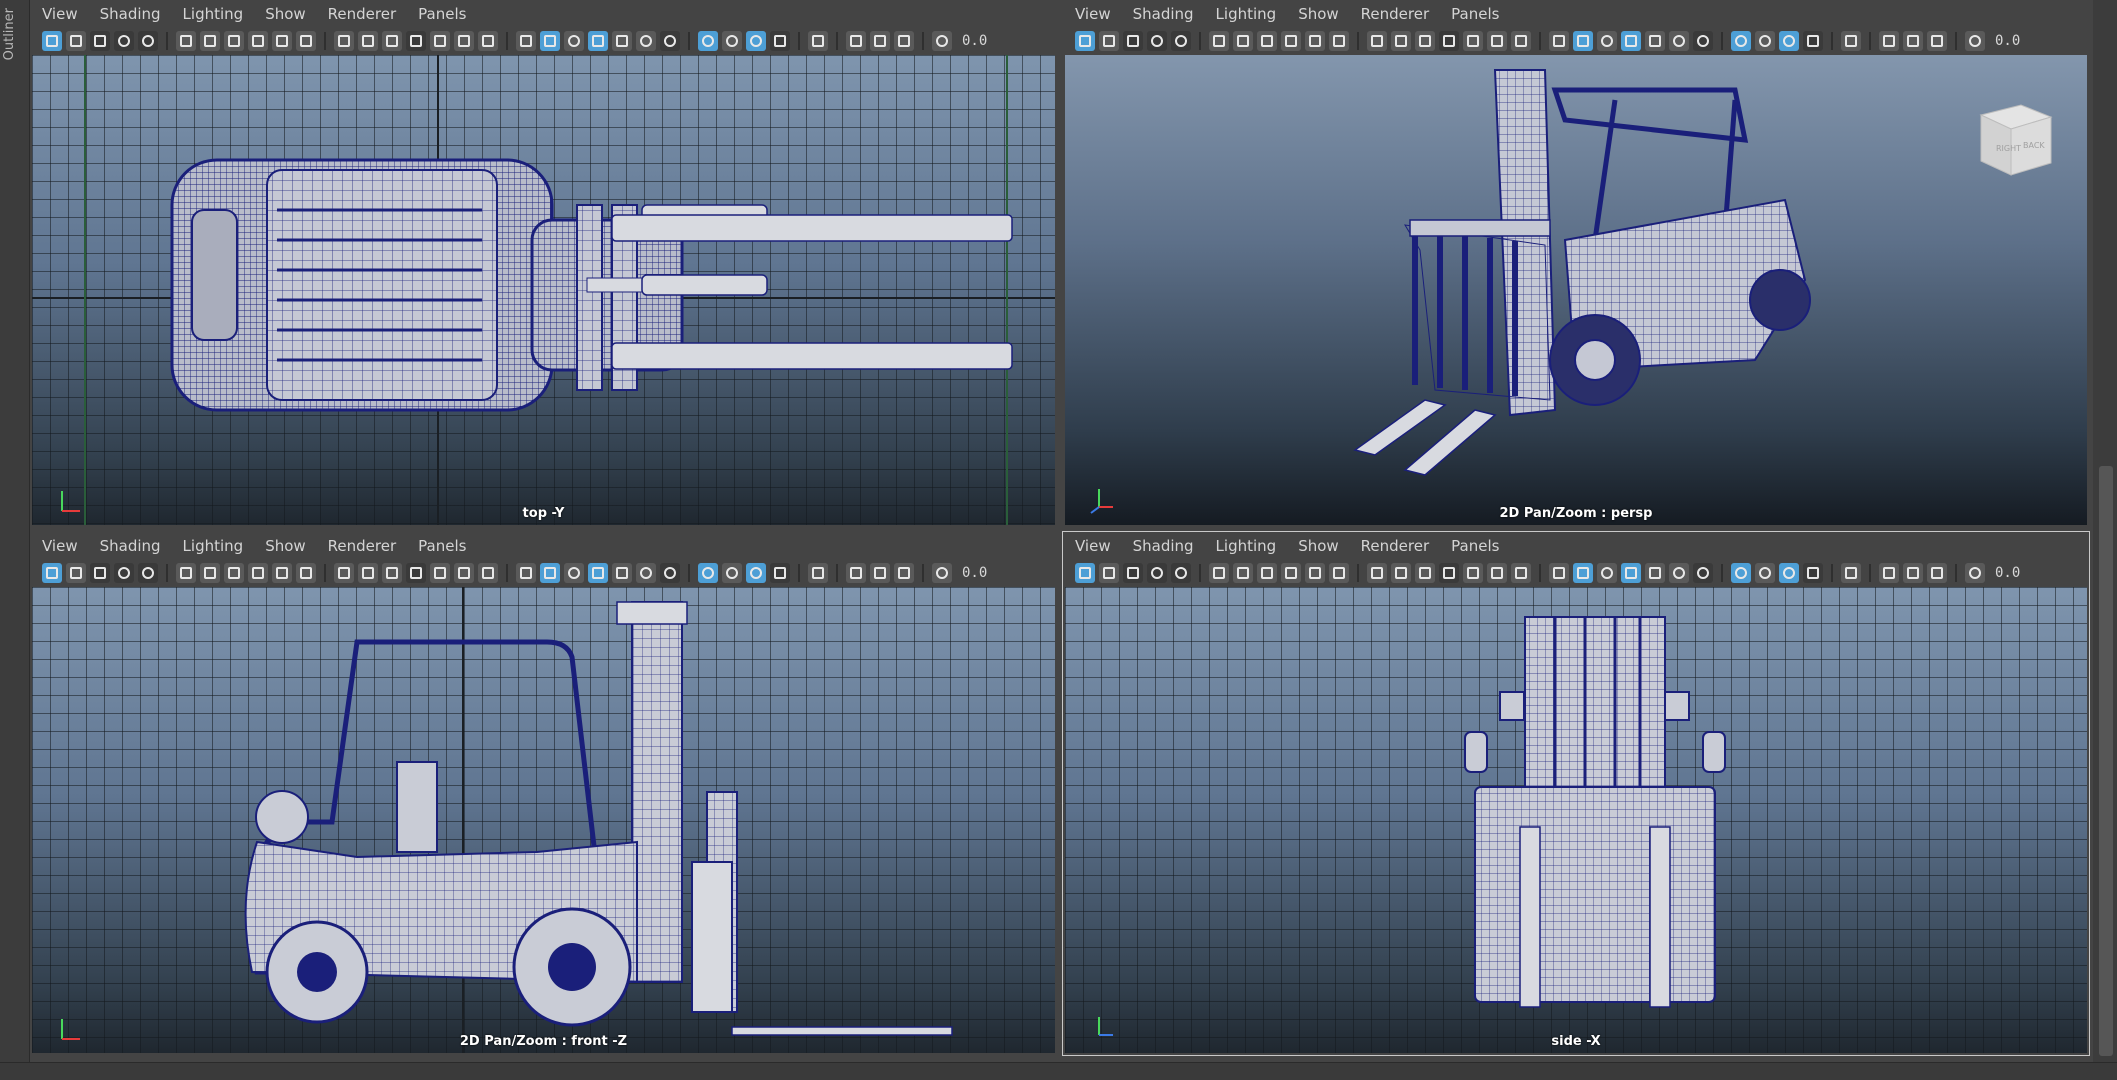 The image size is (2117, 1080). Describe the element at coordinates (1093, 546) in the screenshot. I see `menu-view: View` at that location.